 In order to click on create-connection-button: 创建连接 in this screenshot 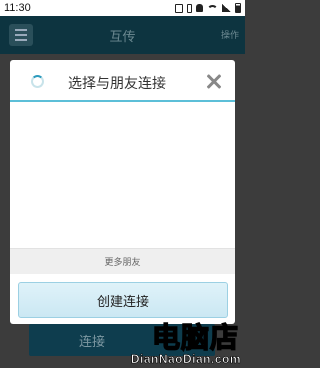, I will do `click(123, 300)`.